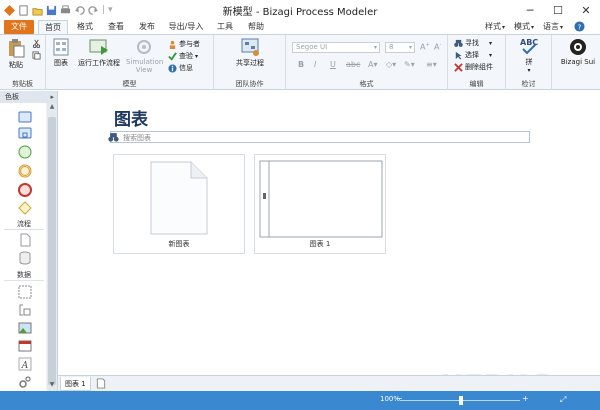  What do you see at coordinates (431, 64) in the screenshot?
I see `align-icon: ≡▾` at bounding box center [431, 64].